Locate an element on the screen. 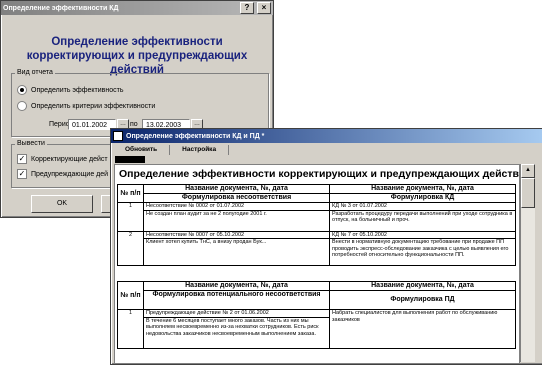 The image size is (542, 365). radio-criteria: Определить критерии эффективности is located at coordinates (86, 106).